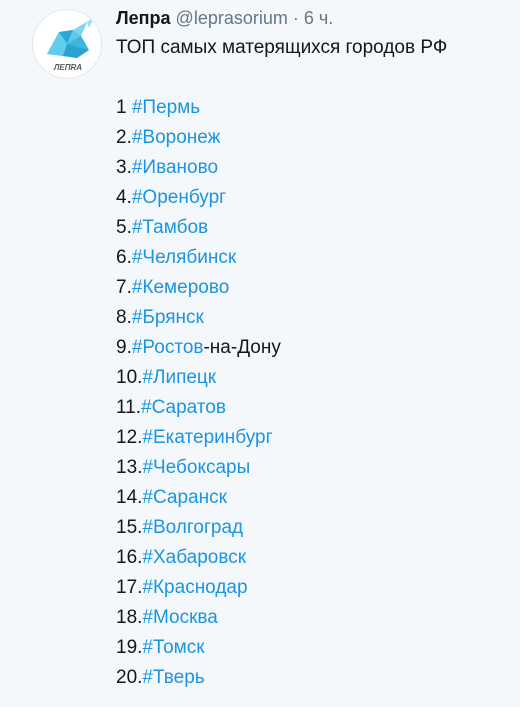 This screenshot has height=707, width=520. Describe the element at coordinates (124, 167) in the screenshot. I see `rank-number: 3.` at that location.